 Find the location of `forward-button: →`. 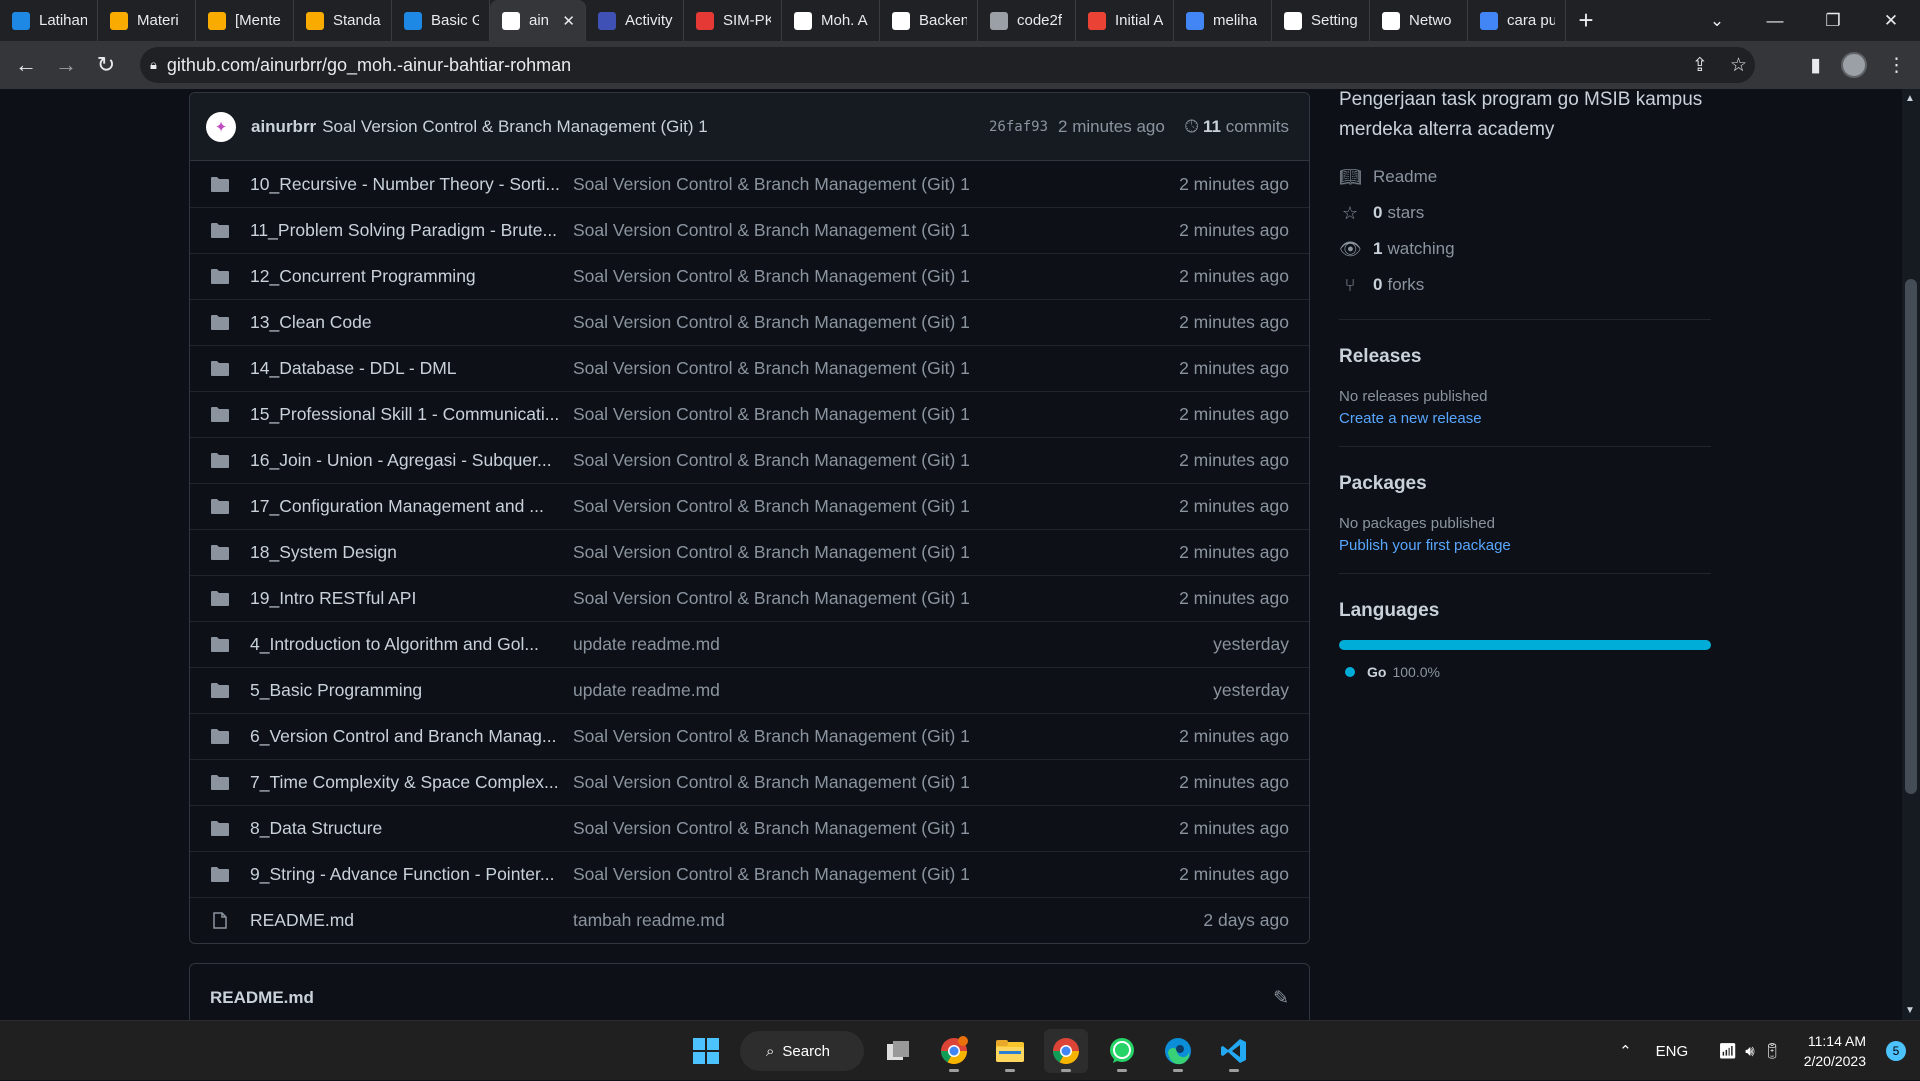

forward-button: → is located at coordinates (66, 65).